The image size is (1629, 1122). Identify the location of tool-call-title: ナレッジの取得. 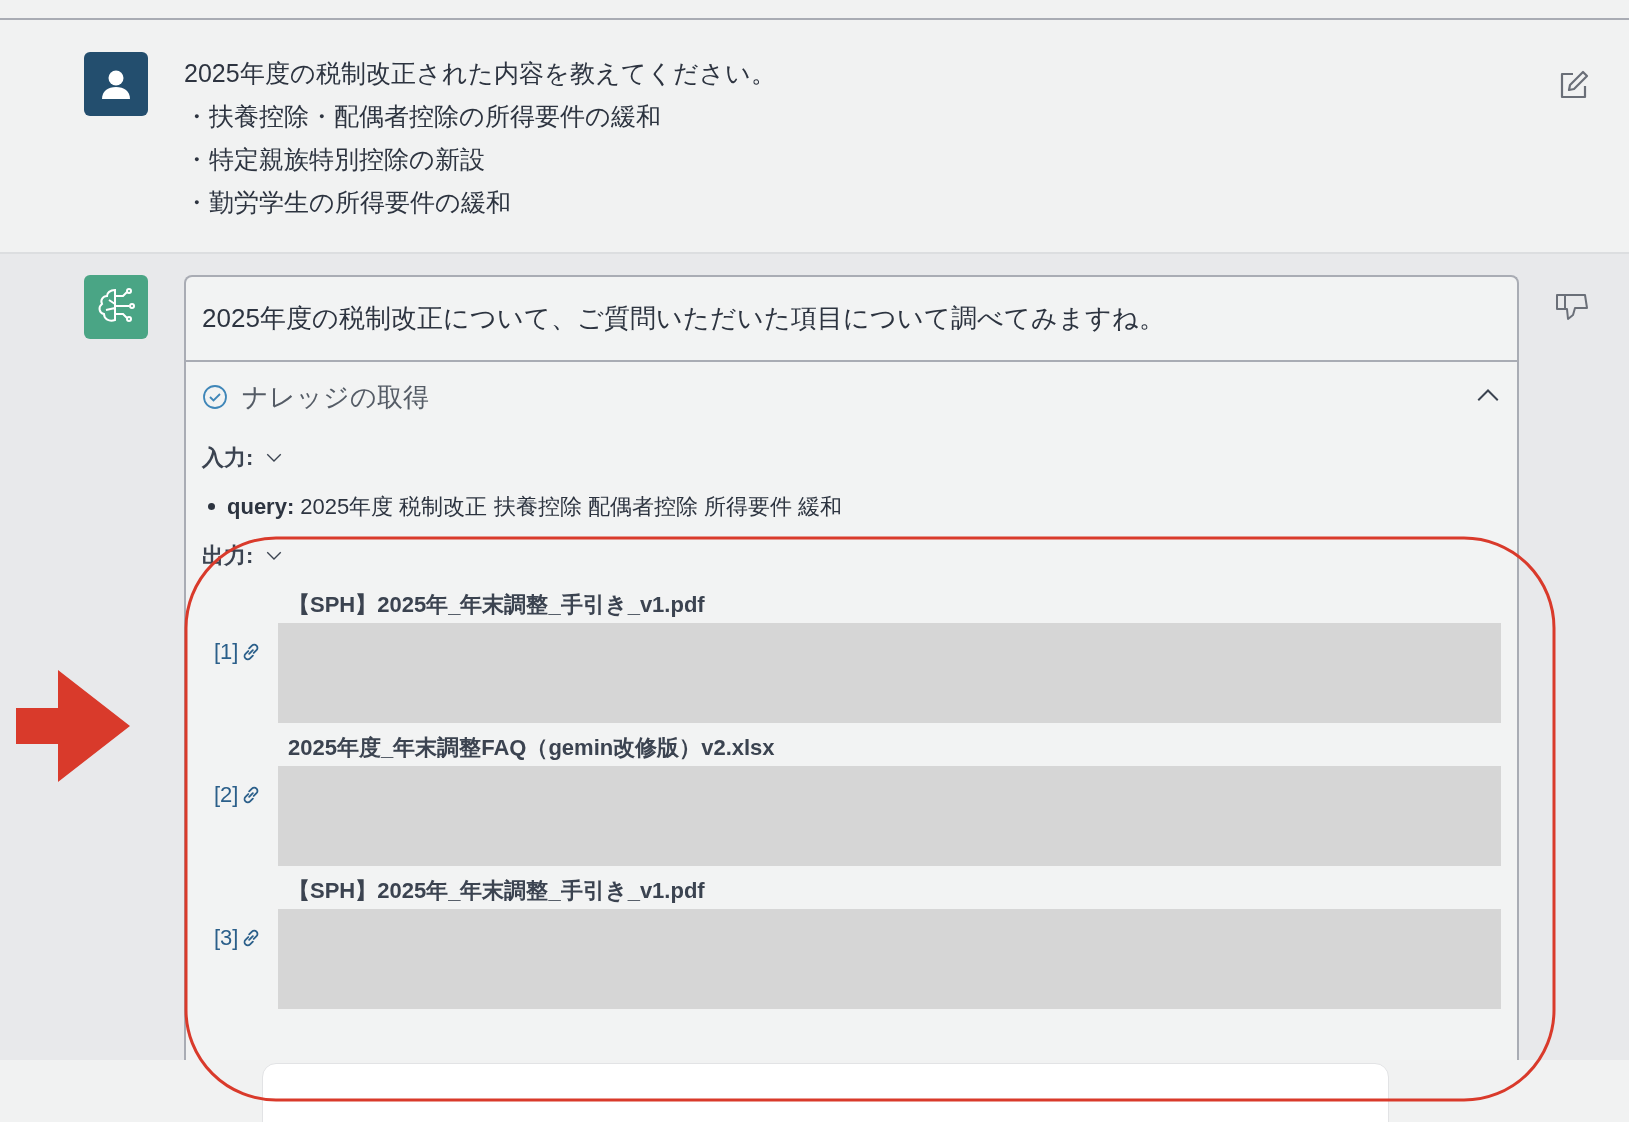
(336, 397).